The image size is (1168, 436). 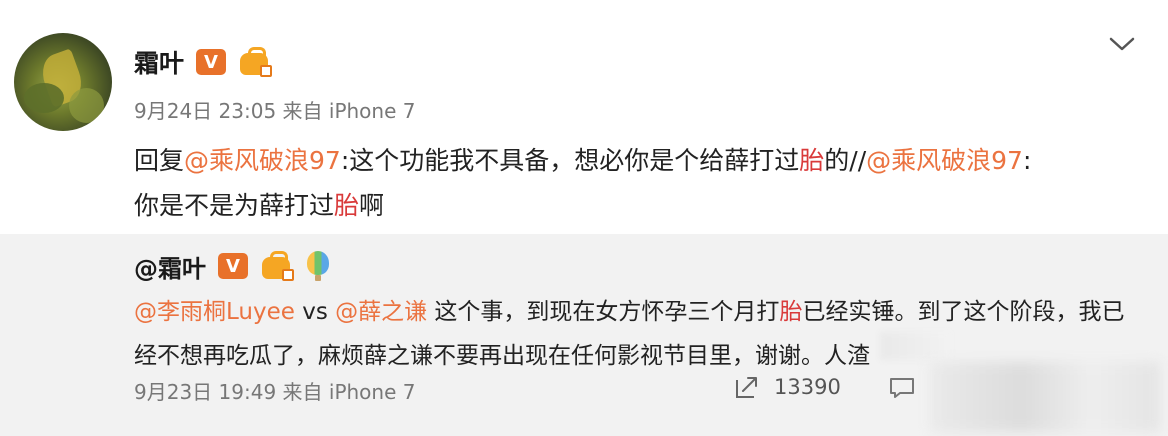 I want to click on content-text: :, so click(x=1027, y=160).